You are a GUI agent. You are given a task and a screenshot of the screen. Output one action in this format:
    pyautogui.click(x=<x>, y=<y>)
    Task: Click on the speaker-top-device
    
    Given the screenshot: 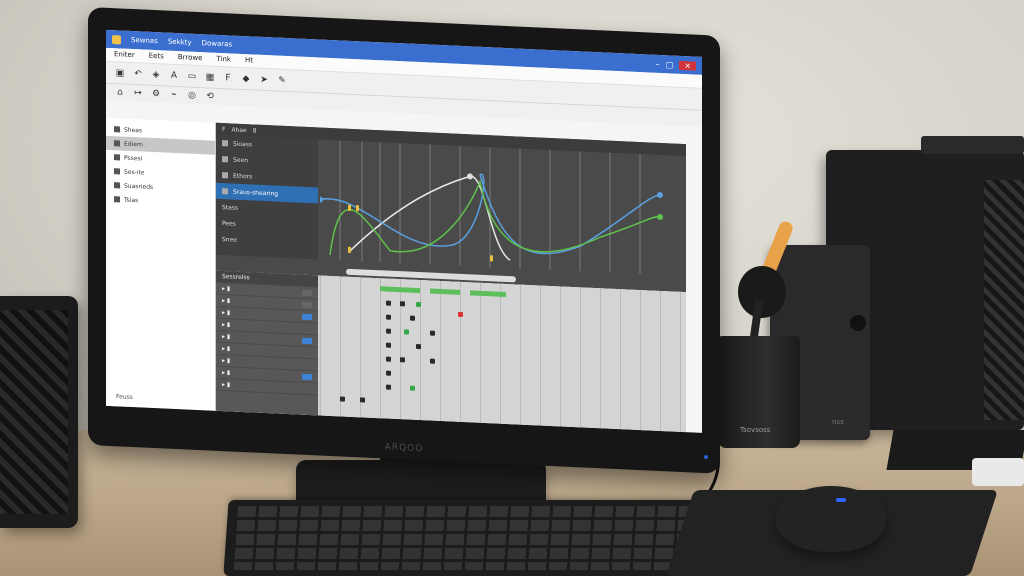 What is the action you would take?
    pyautogui.click(x=972, y=145)
    